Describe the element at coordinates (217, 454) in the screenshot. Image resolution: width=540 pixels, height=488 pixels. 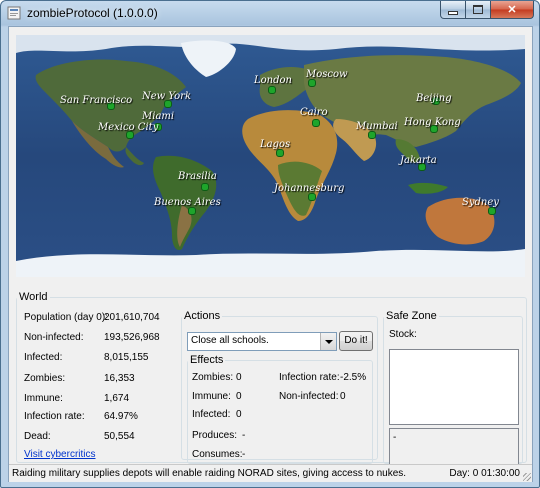
I see `effects-label-consumes: Consumes:` at that location.